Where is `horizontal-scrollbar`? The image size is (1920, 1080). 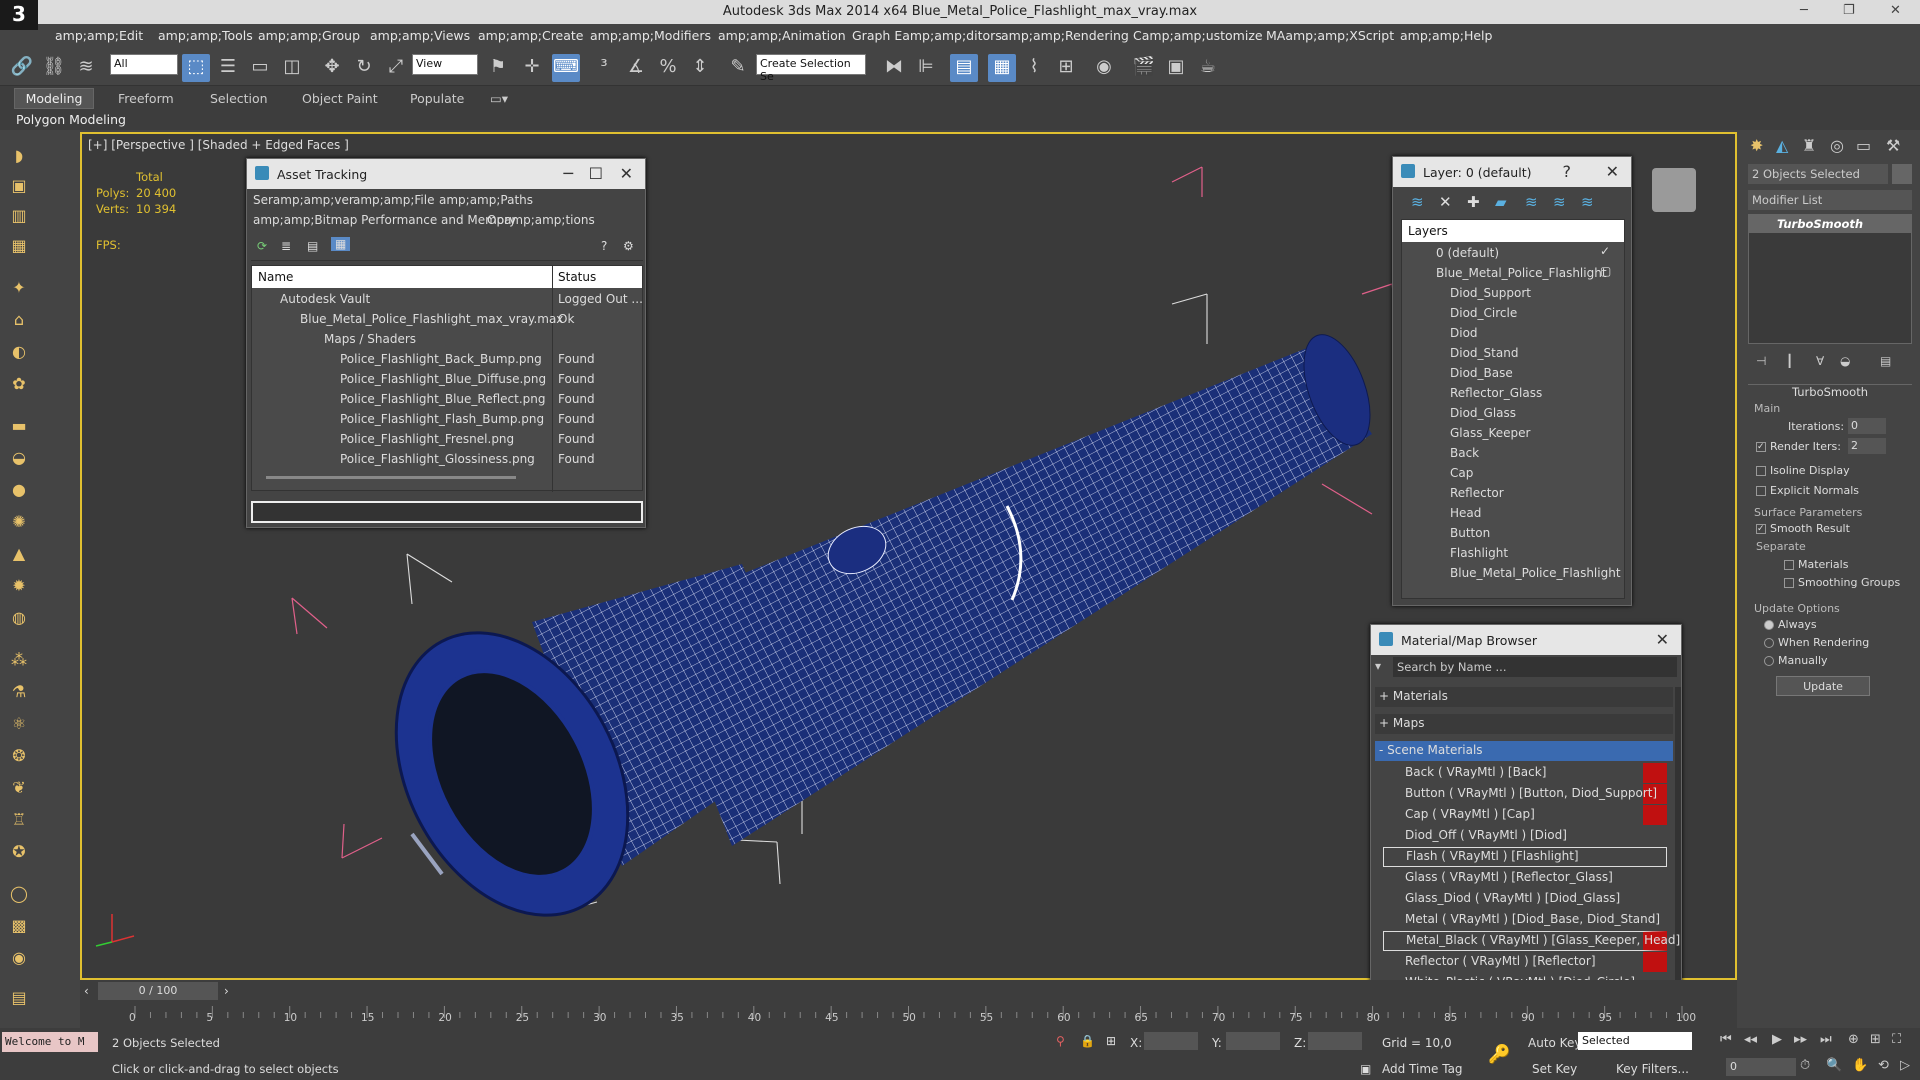 horizontal-scrollbar is located at coordinates (391, 477).